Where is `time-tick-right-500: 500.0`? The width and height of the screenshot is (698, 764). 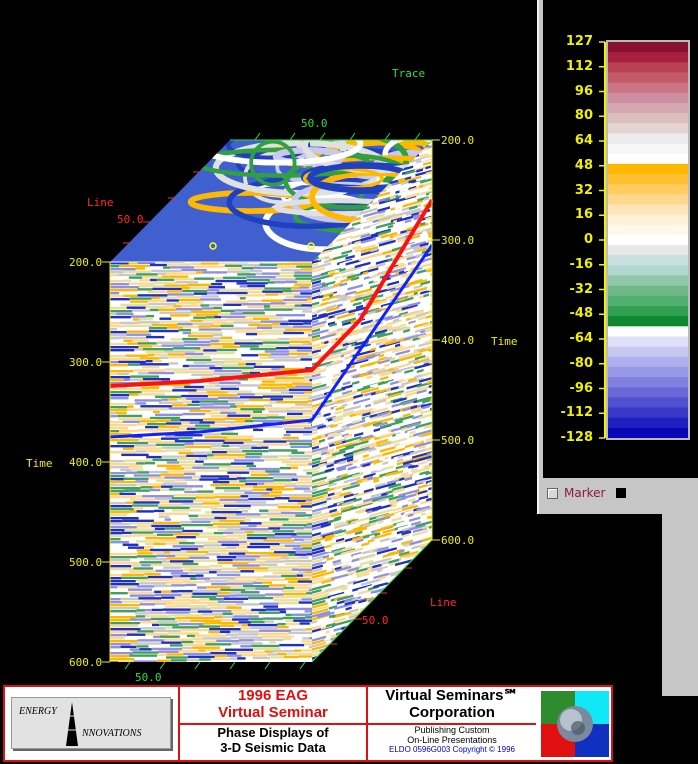
time-tick-right-500: 500.0 is located at coordinates (458, 440).